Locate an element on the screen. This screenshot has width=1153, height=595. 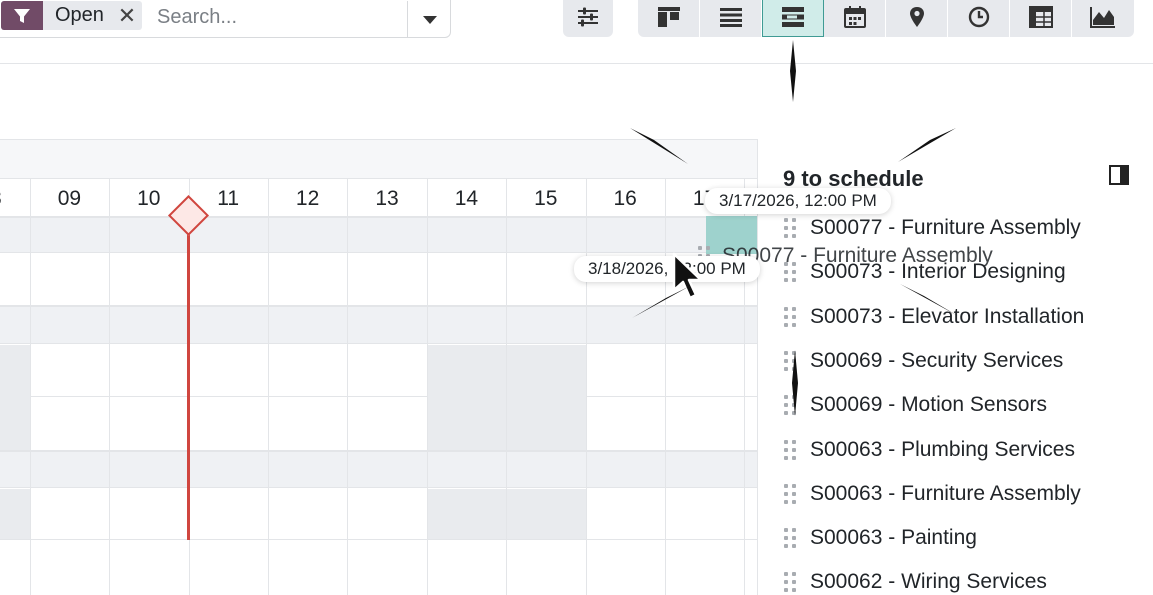
clock-icon is located at coordinates (978, 16).